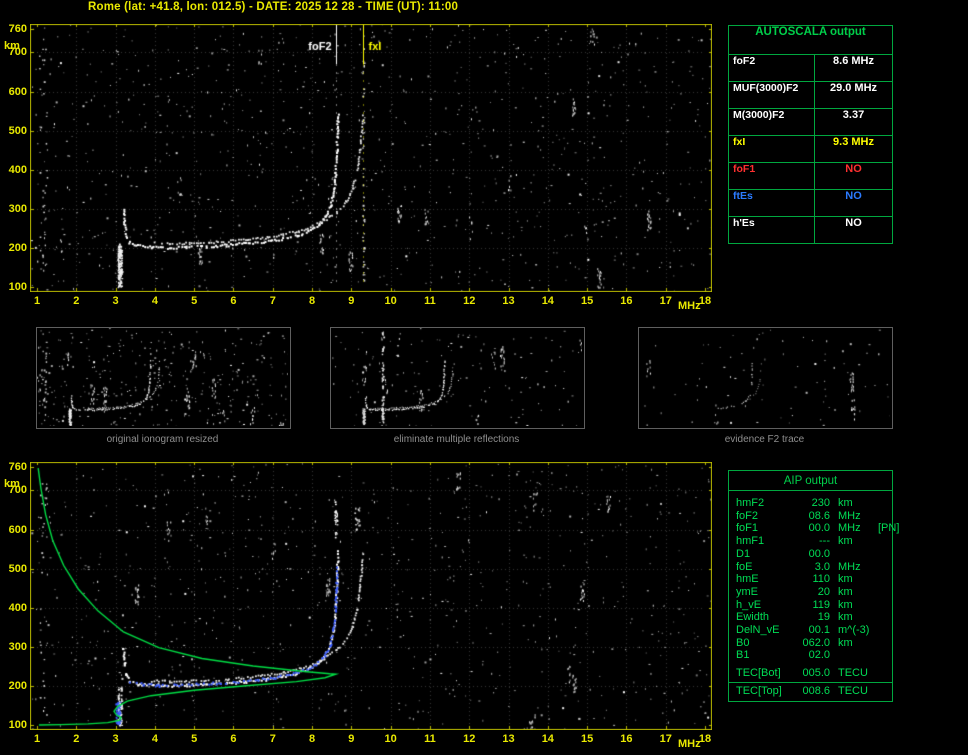 The height and width of the screenshot is (755, 968). I want to click on thumbnail-caption-original: original ionogram resized, so click(162, 439).